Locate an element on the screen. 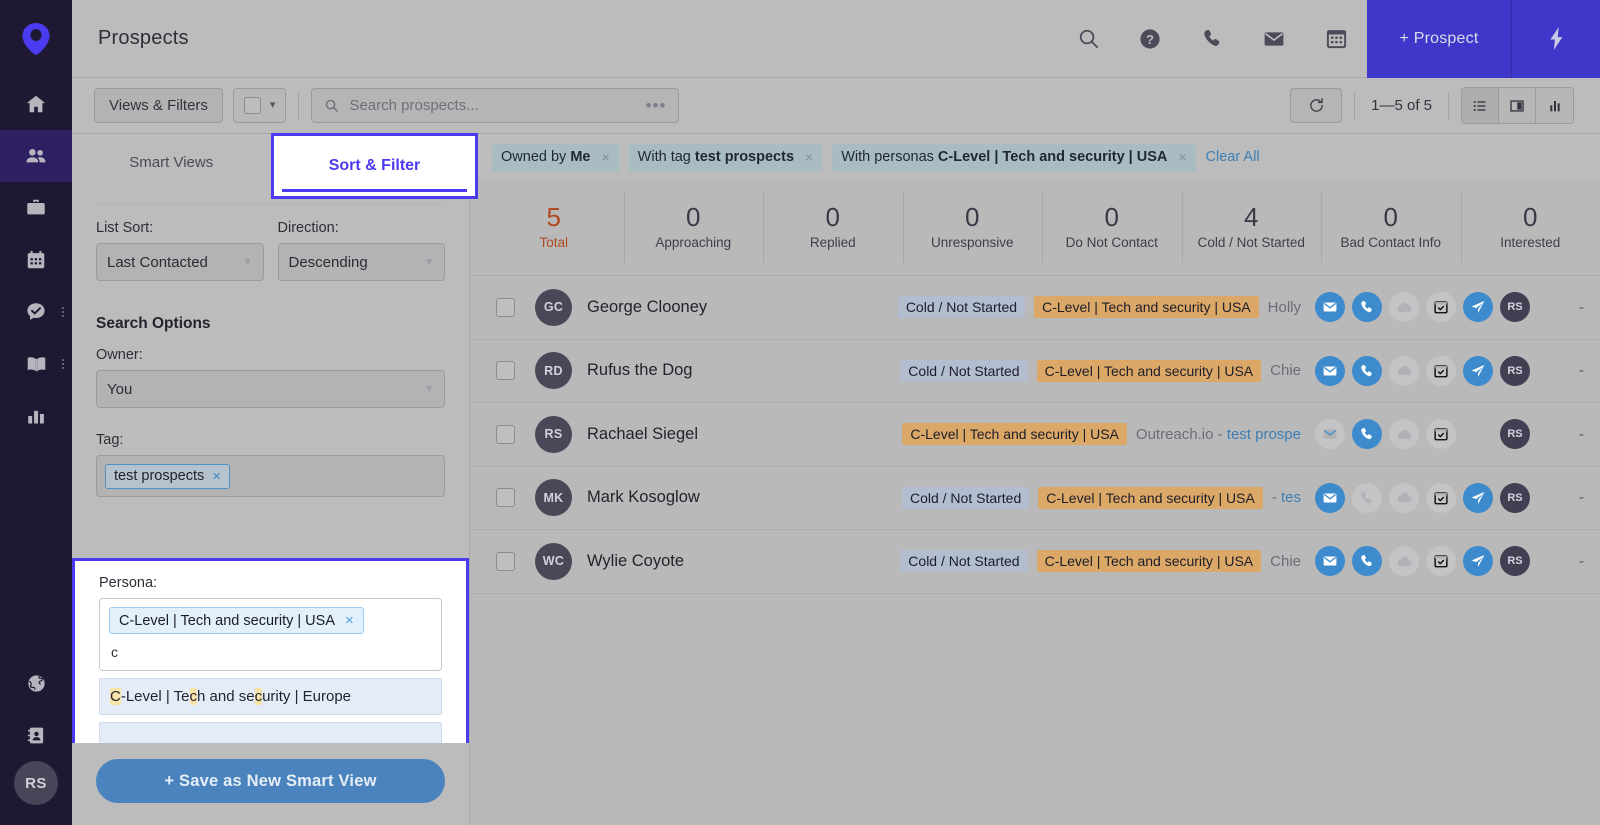 The height and width of the screenshot is (825, 1600). prospect-name: Rachael Siegel is located at coordinates (642, 434).